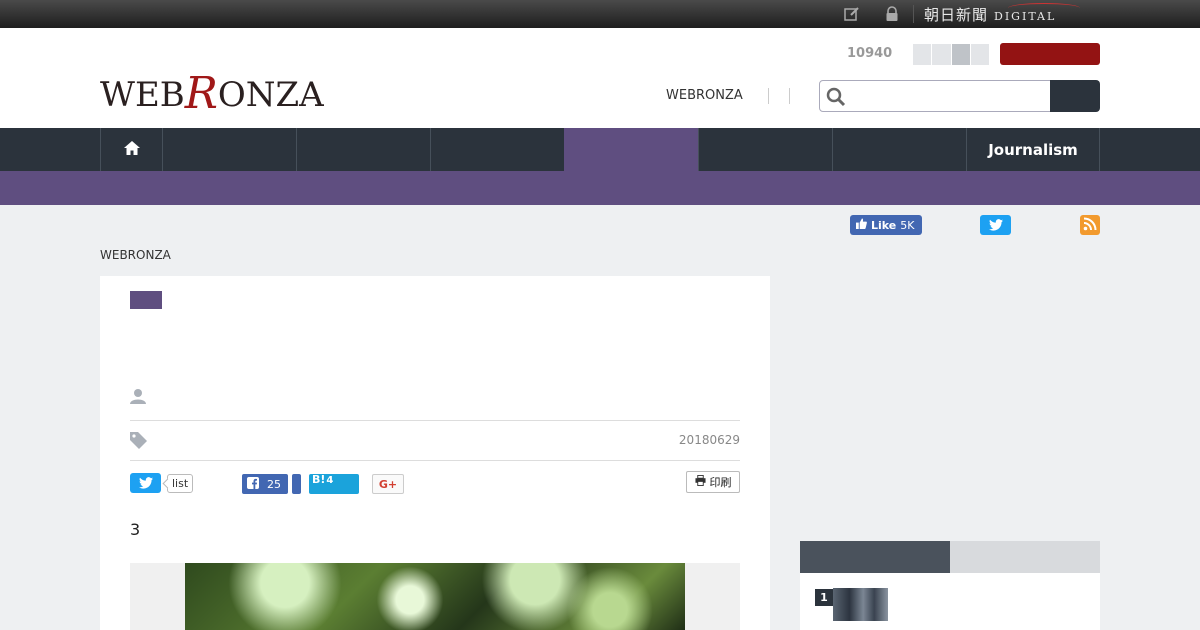  What do you see at coordinates (852, 14) in the screenshot?
I see `edit-icon` at bounding box center [852, 14].